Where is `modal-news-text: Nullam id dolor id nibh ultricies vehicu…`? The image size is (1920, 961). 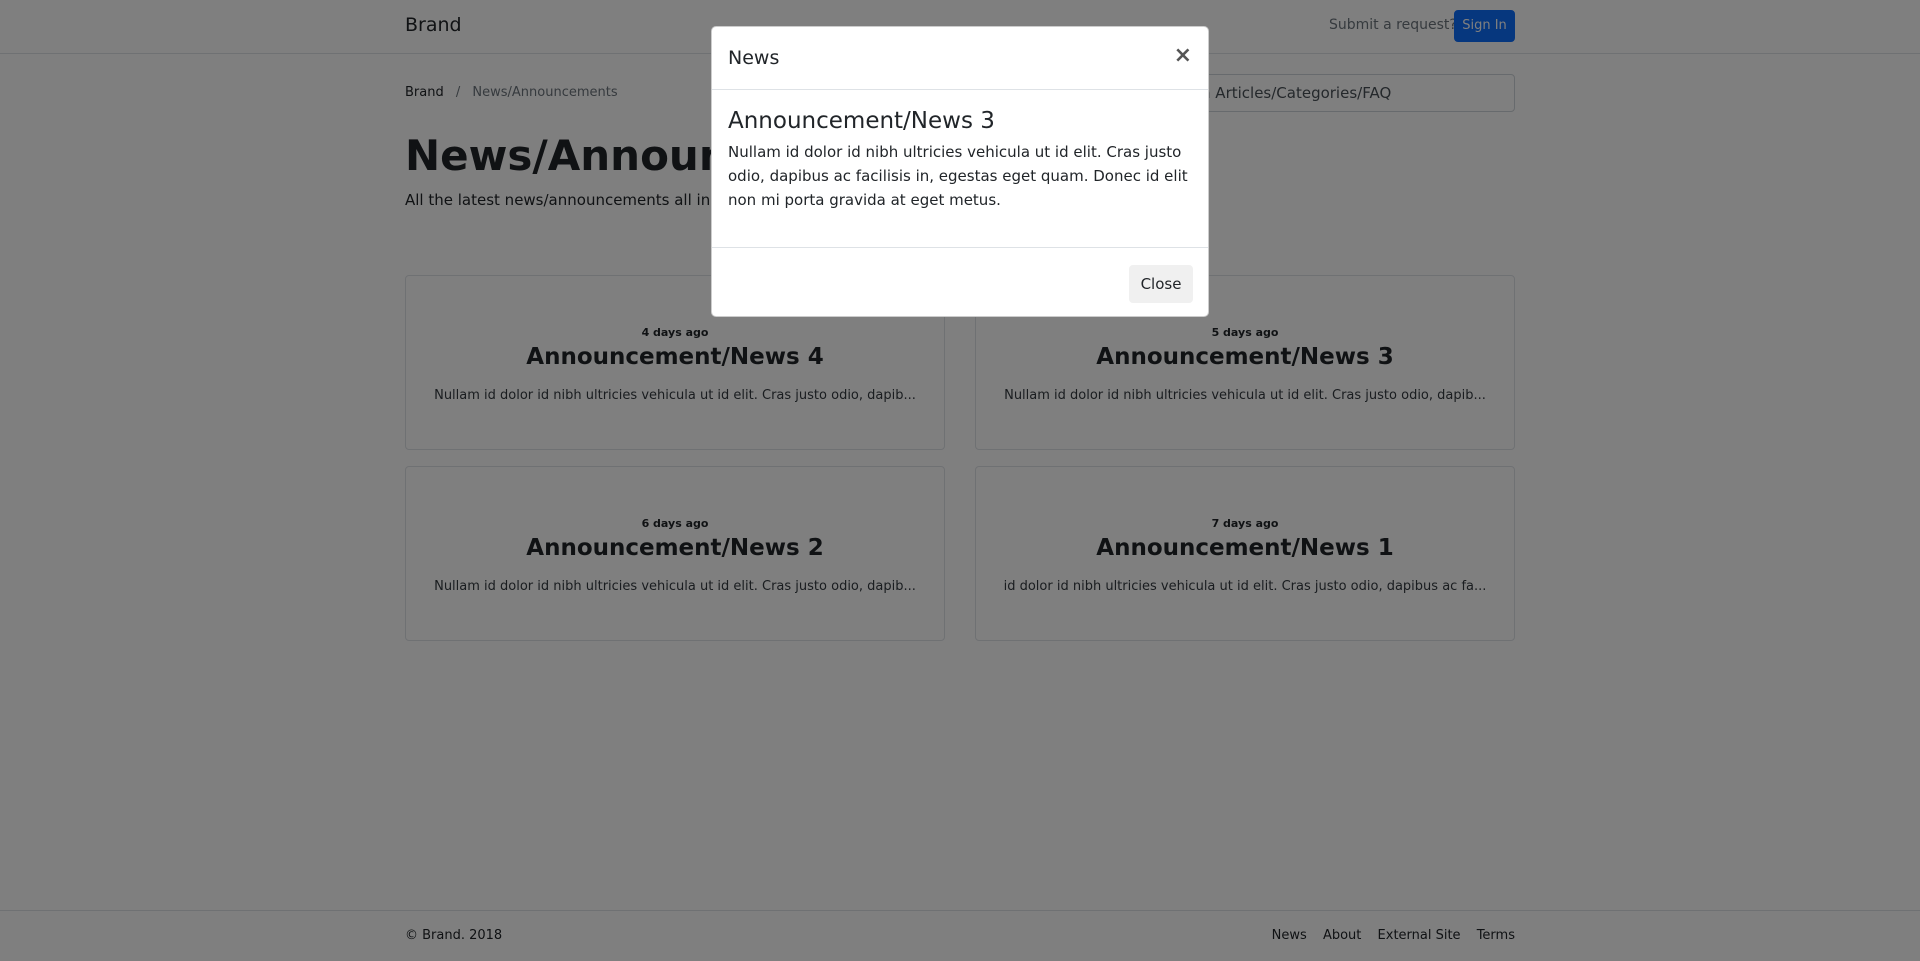 modal-news-text: Nullam id dolor id nibh ultricies vehicu… is located at coordinates (958, 176).